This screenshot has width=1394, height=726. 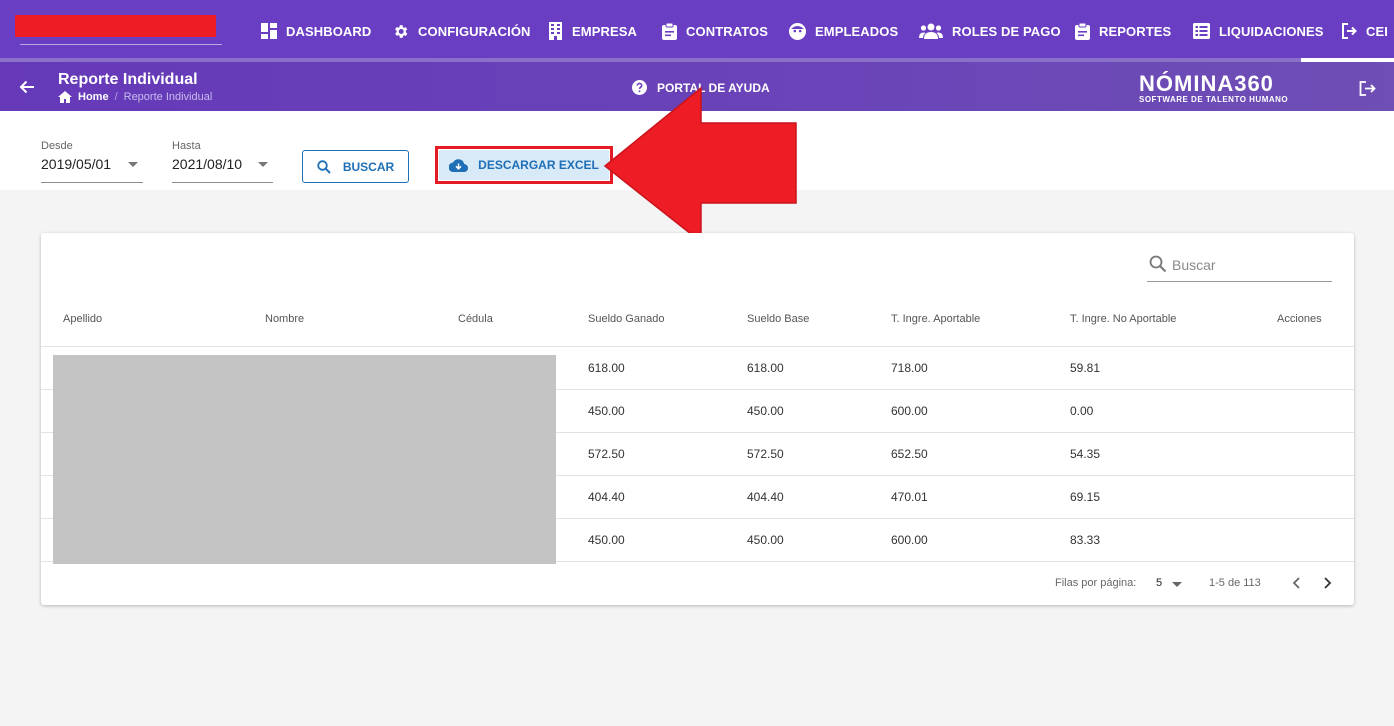 What do you see at coordinates (857, 31) in the screenshot?
I see `nav-empleados-label: EMPLEADOS` at bounding box center [857, 31].